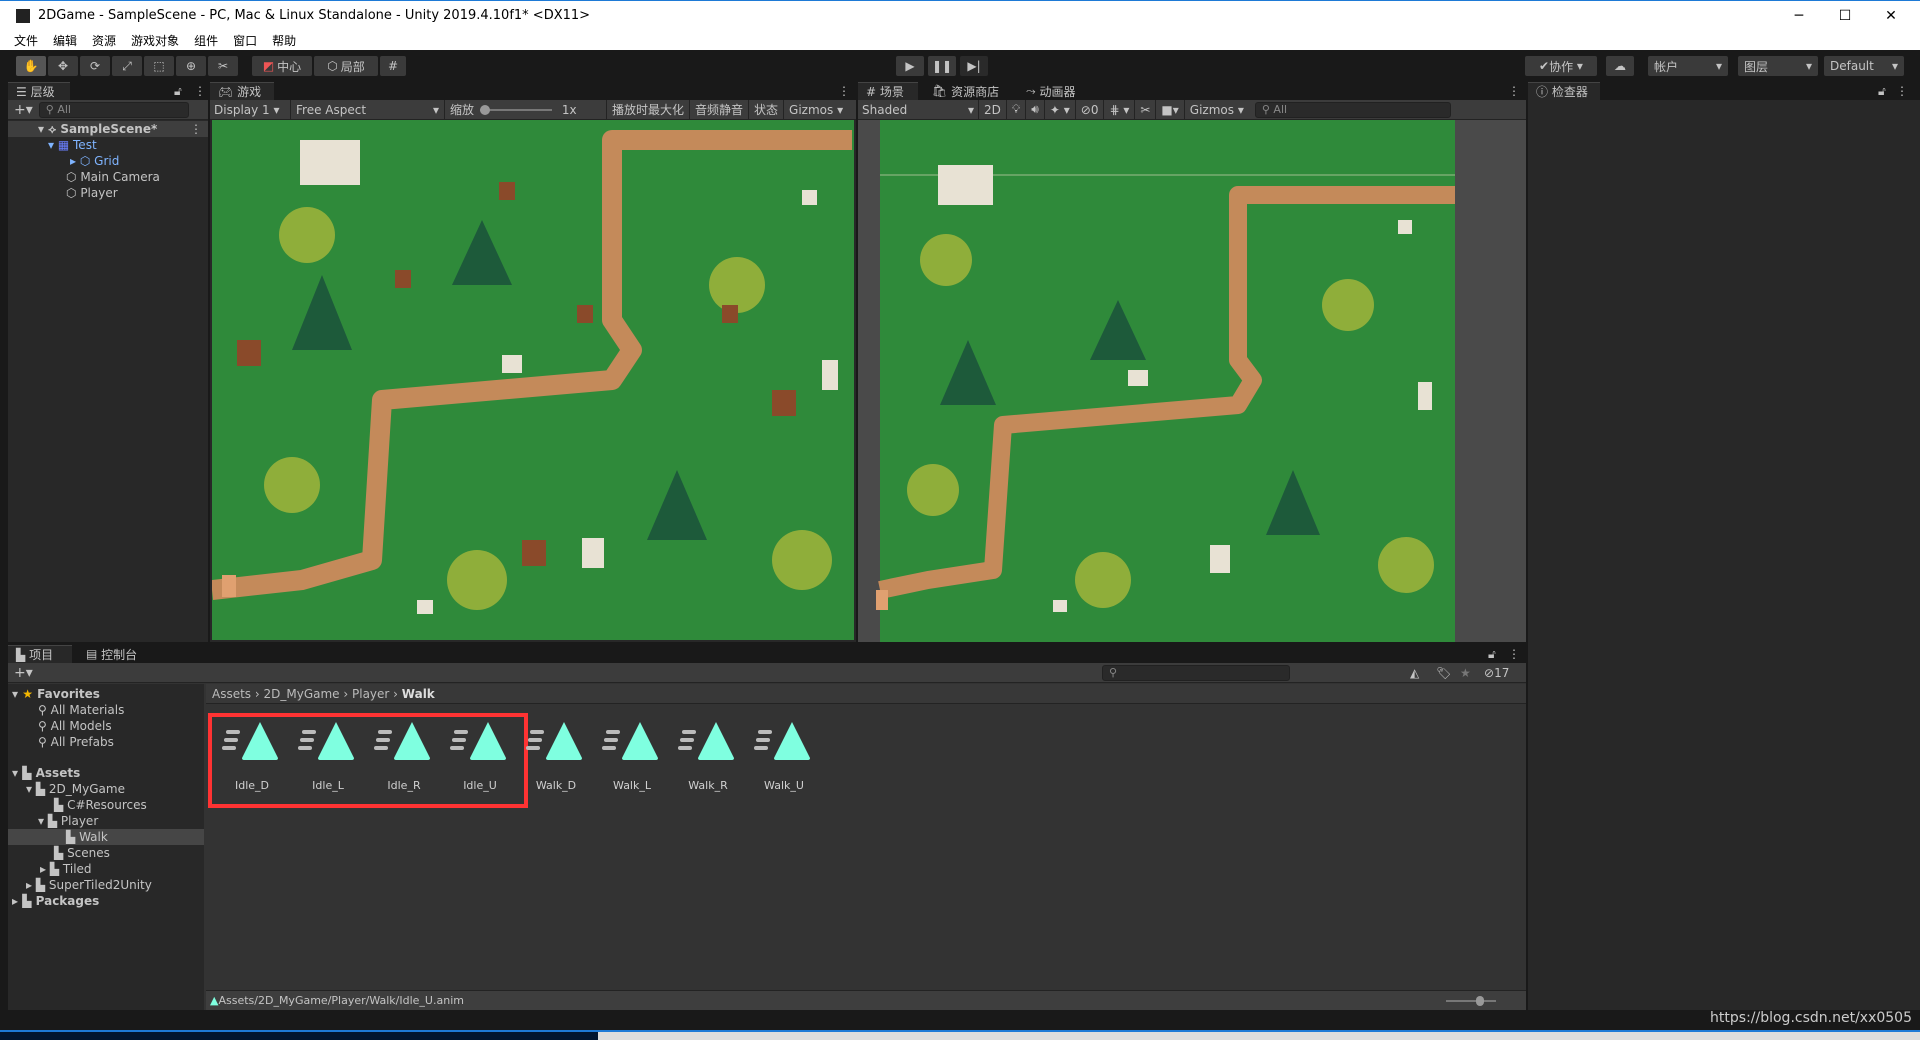 This screenshot has height=1040, width=1920. Describe the element at coordinates (1216, 109) in the screenshot. I see `scene-gizmos-dropdown: Gizmos ▾` at that location.